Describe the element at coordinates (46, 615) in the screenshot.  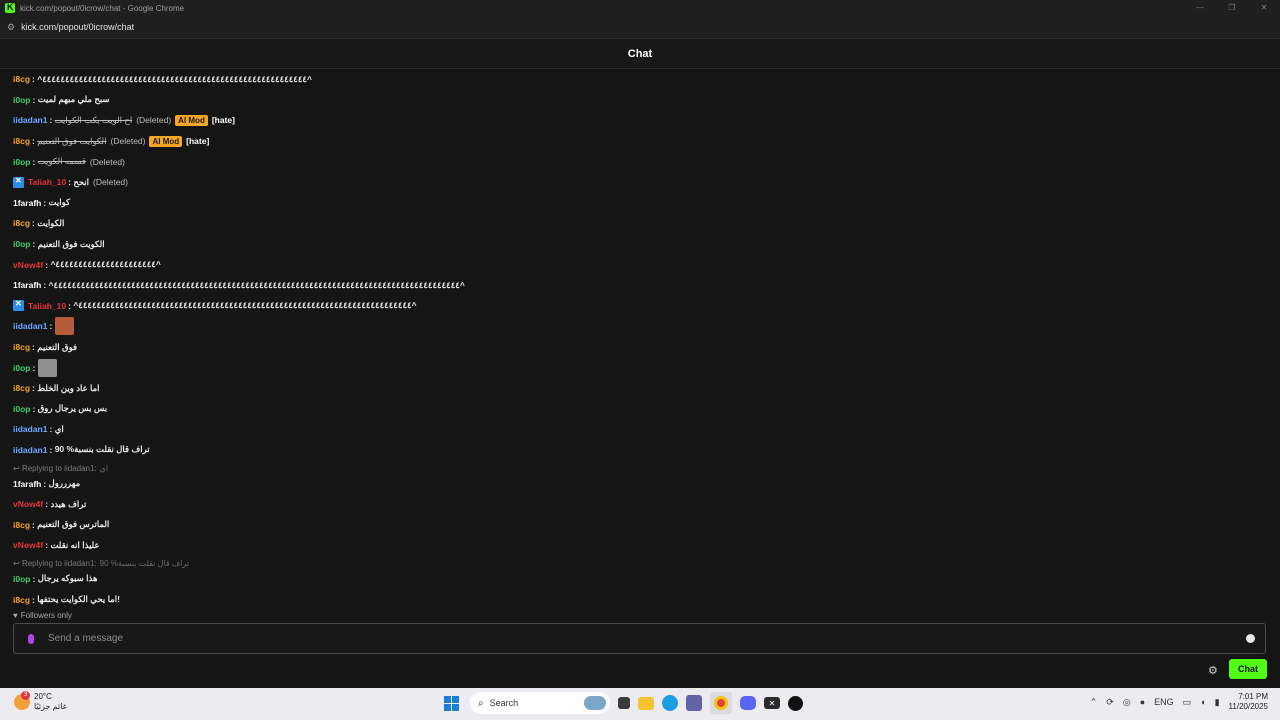
I see `followers-only-label: Followers only` at that location.